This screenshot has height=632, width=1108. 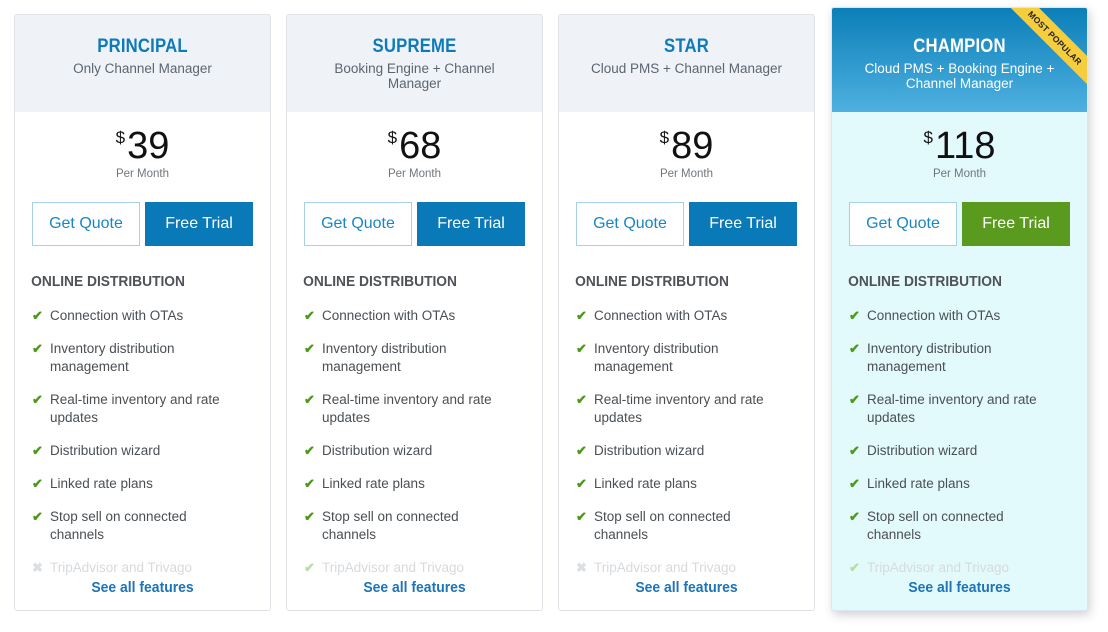 What do you see at coordinates (1044, 50) in the screenshot?
I see `ribbon-label: MOST POPULAR` at bounding box center [1044, 50].